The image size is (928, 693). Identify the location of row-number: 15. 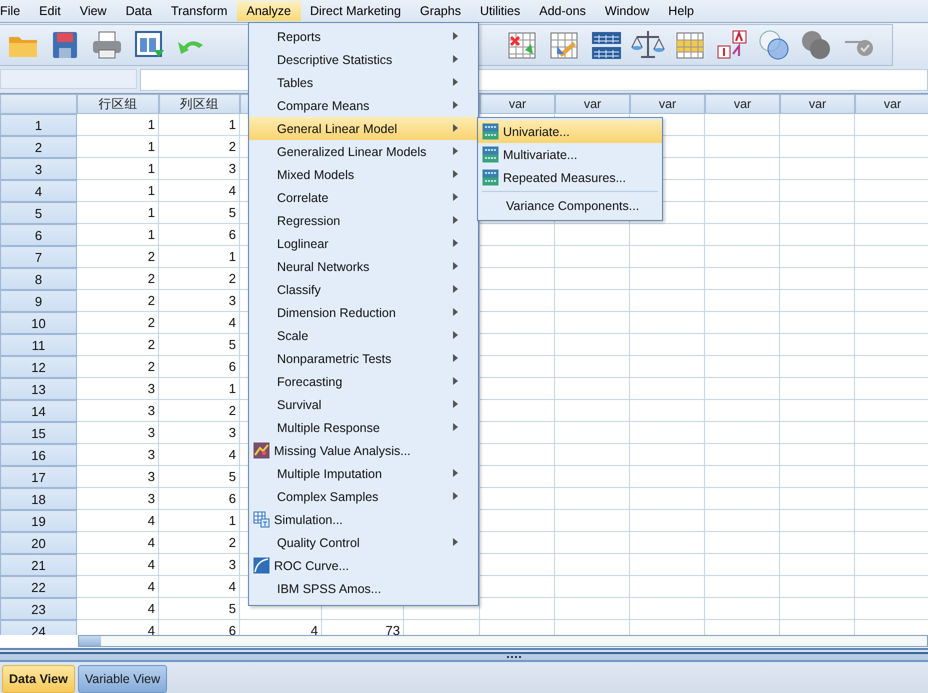
(38, 433).